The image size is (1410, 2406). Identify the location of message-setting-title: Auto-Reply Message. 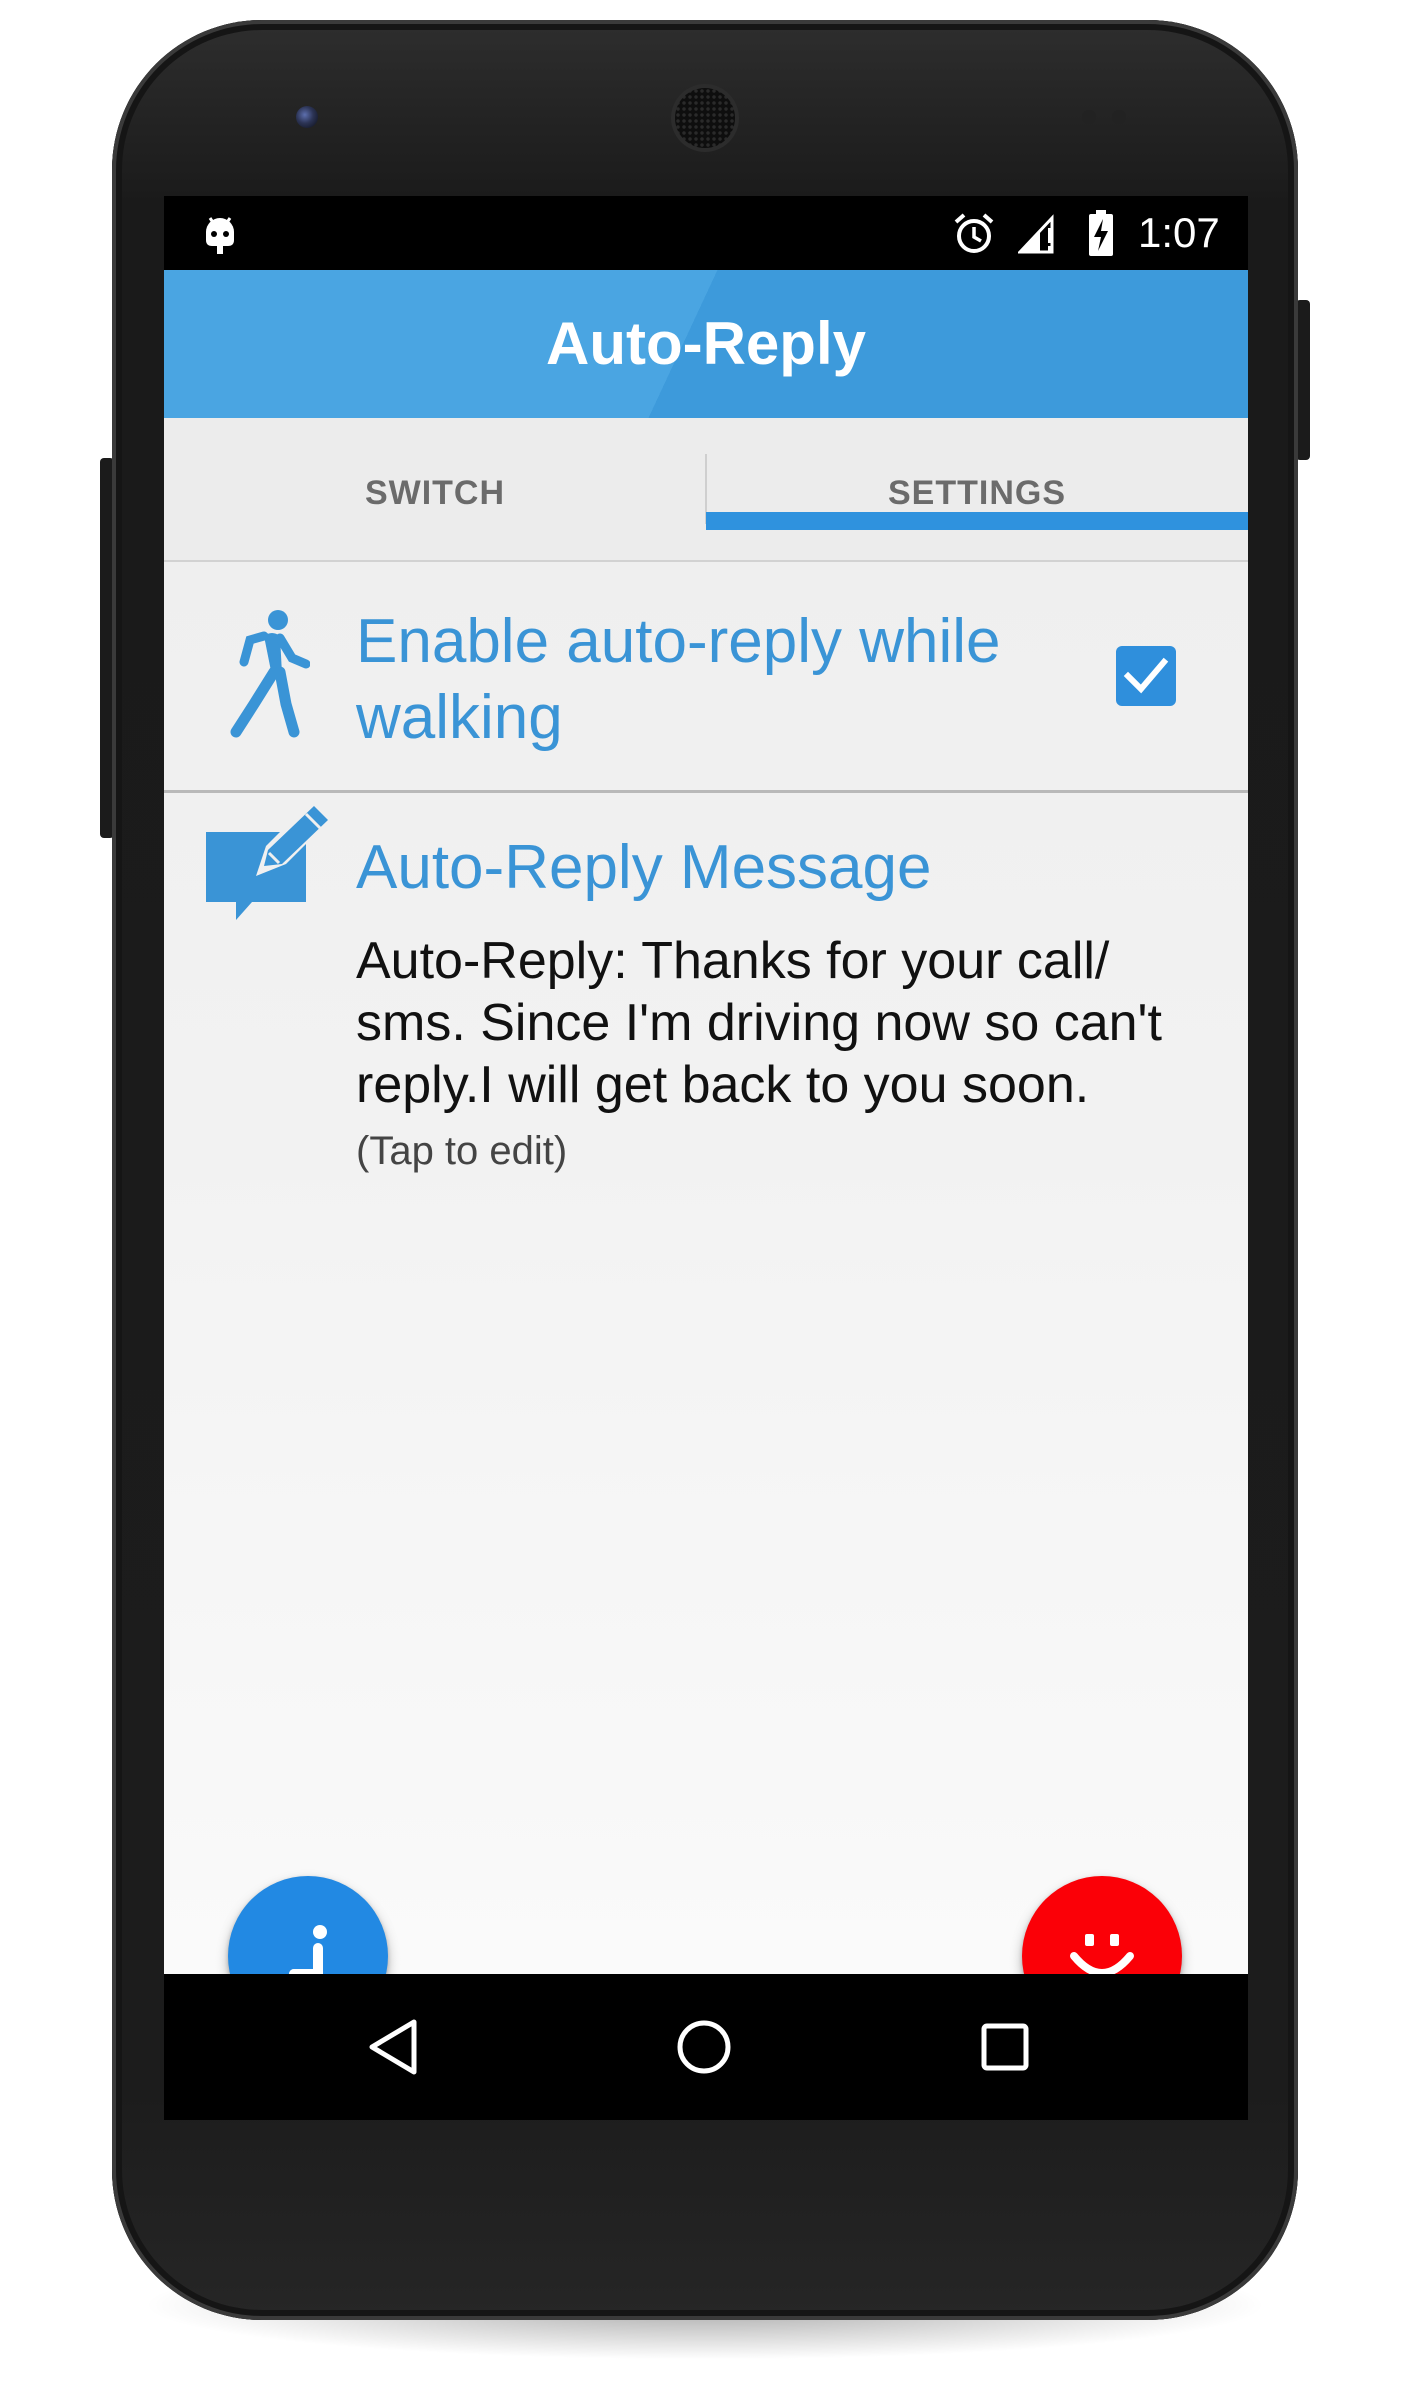
(644, 867).